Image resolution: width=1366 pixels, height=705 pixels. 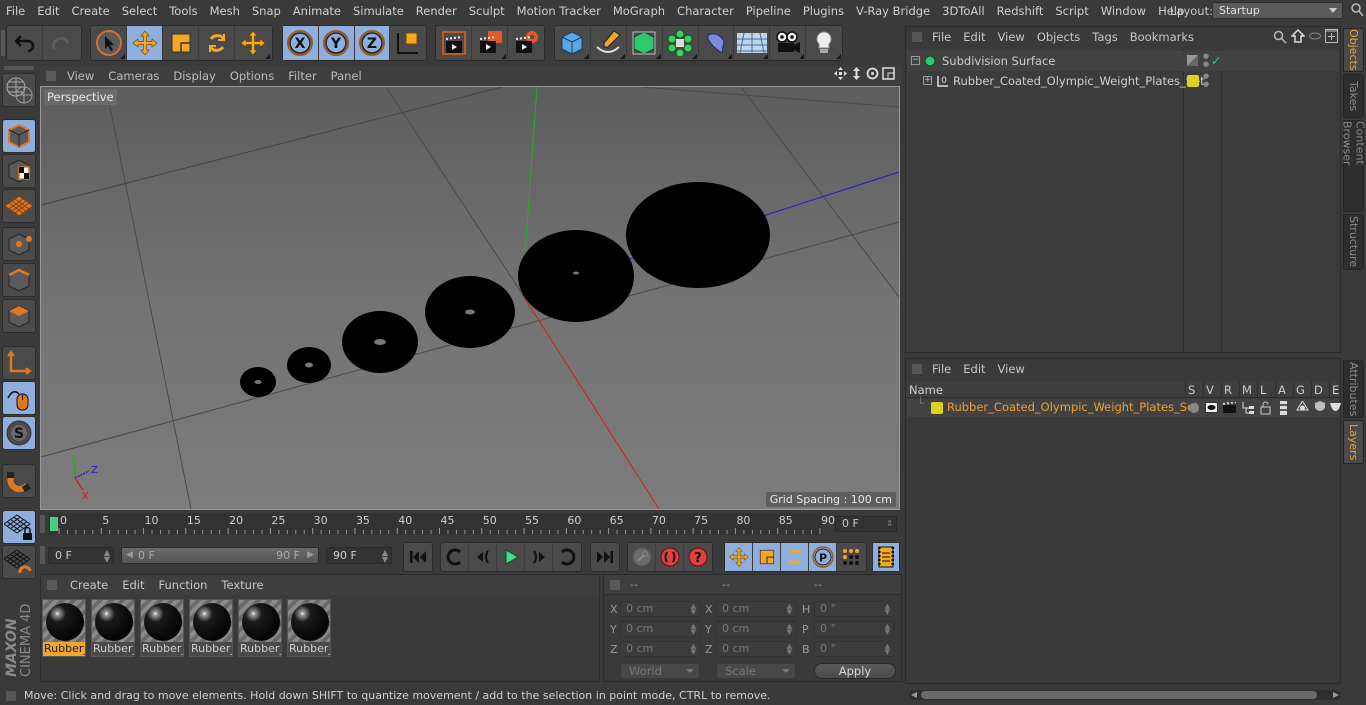 I want to click on menu-plugins: Plugins, so click(x=823, y=11).